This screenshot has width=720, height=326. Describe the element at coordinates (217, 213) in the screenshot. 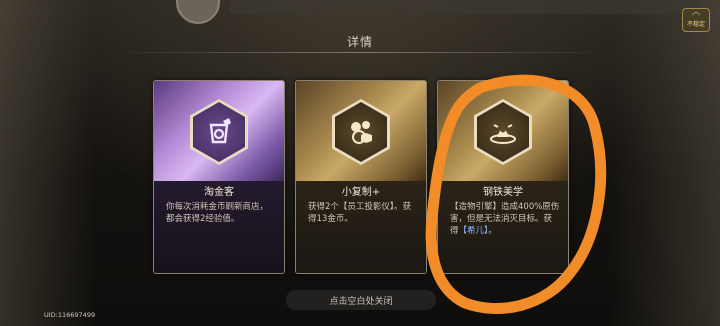

I see `card-description: 你每次消耗金币刷新商店，都会获得2经验值。` at that location.